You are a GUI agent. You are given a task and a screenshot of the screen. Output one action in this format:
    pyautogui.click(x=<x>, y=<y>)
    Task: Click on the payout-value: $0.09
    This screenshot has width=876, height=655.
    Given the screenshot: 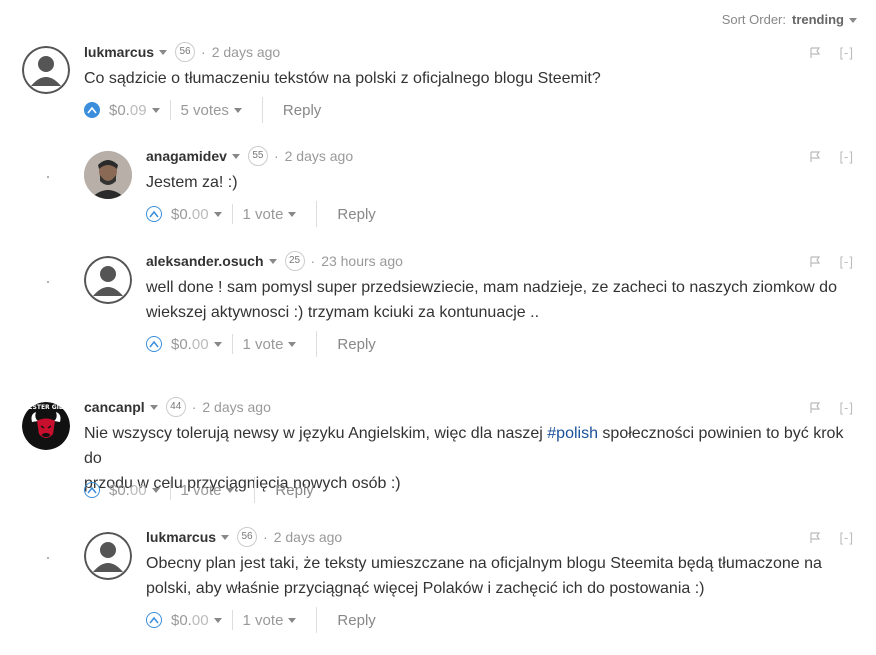 What is the action you would take?
    pyautogui.click(x=128, y=110)
    